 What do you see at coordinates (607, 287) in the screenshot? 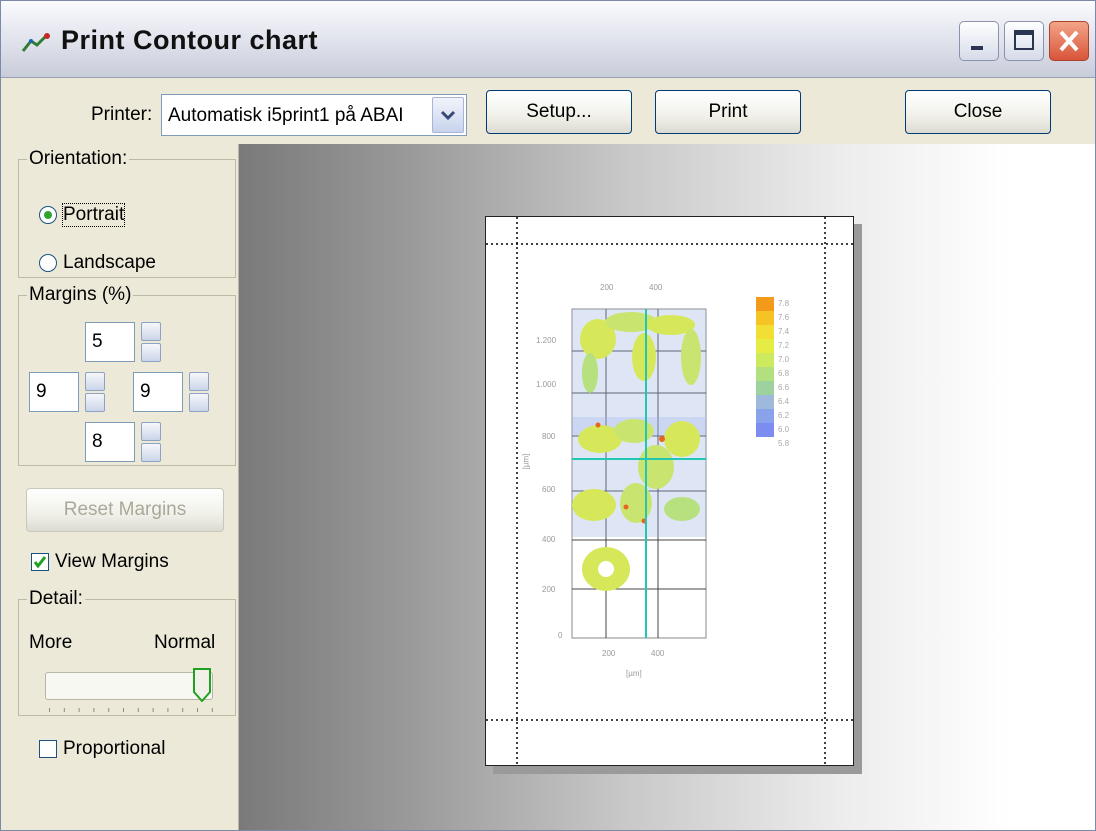
I see `x-tick-top-1: 200` at bounding box center [607, 287].